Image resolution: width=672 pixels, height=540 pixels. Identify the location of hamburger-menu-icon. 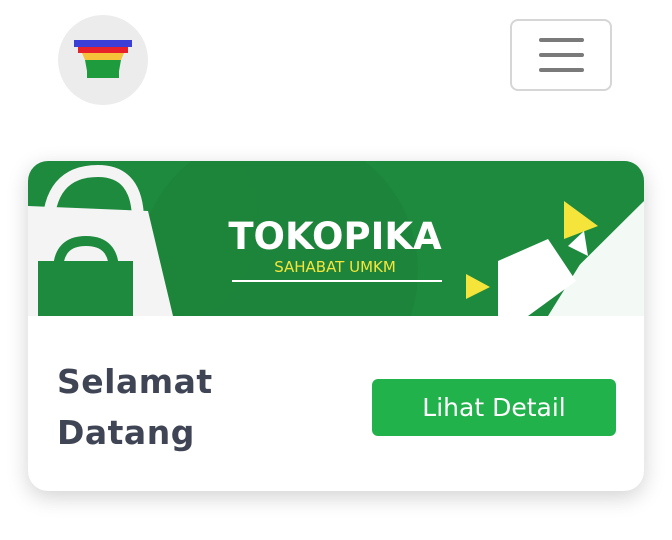
(561, 40).